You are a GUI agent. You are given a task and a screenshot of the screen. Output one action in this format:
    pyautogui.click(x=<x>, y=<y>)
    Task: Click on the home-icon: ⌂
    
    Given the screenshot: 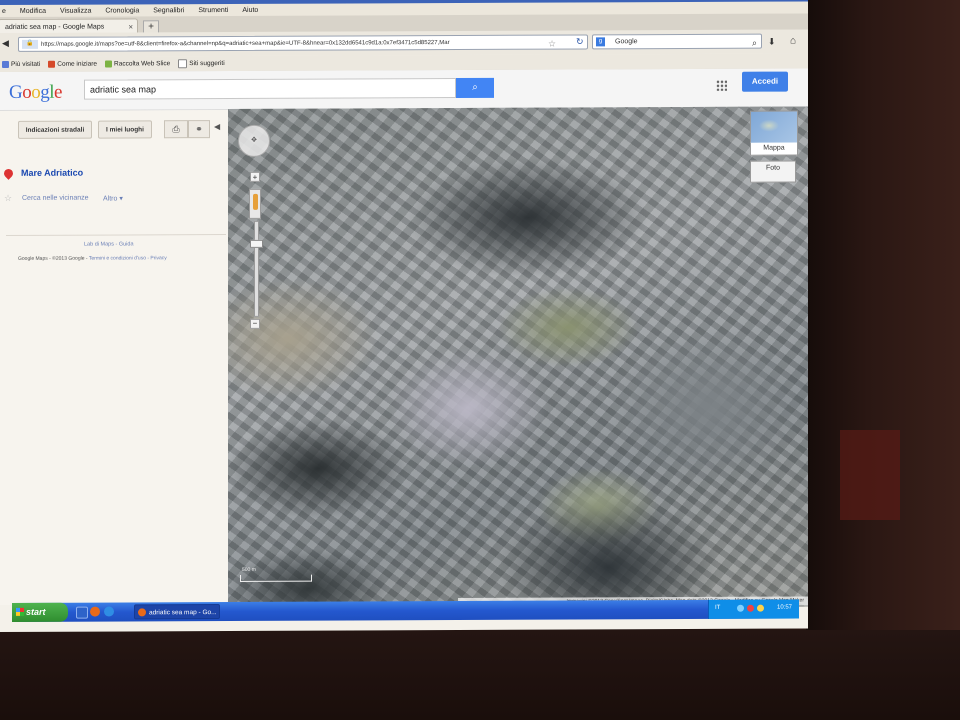 What is the action you would take?
    pyautogui.click(x=793, y=41)
    